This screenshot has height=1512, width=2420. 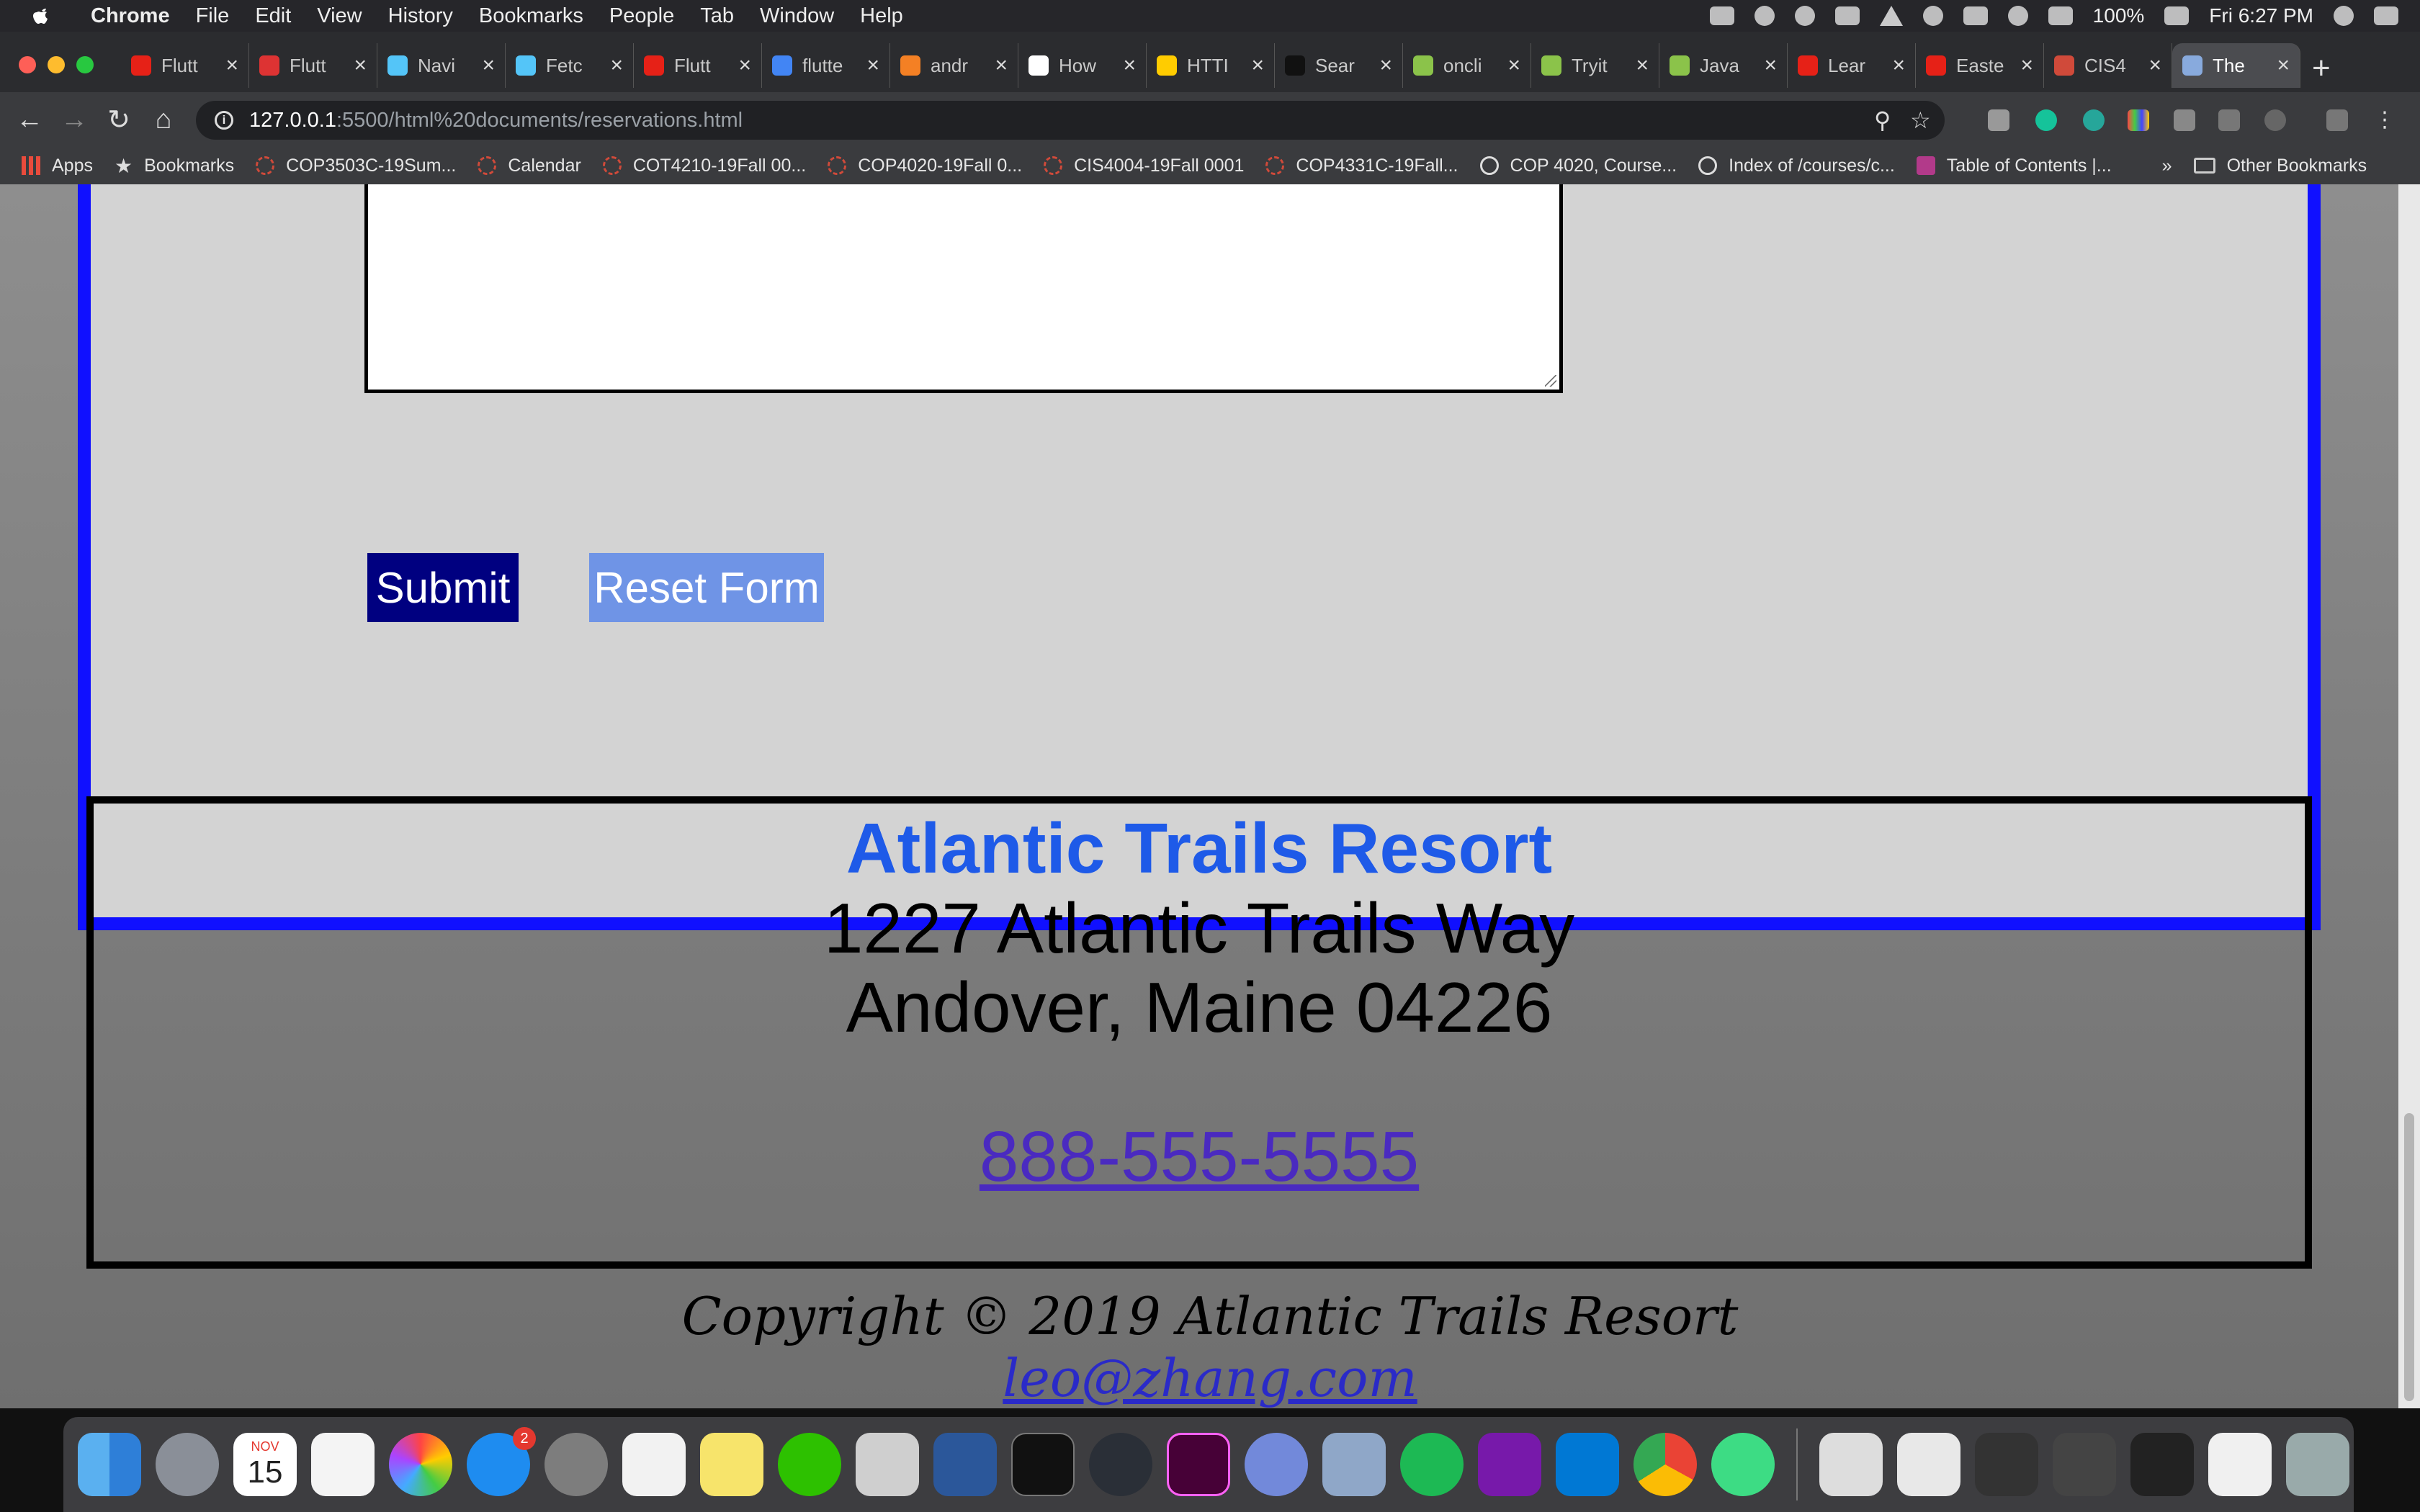 I want to click on bookmark-star-icon: ☆, so click(x=1920, y=120).